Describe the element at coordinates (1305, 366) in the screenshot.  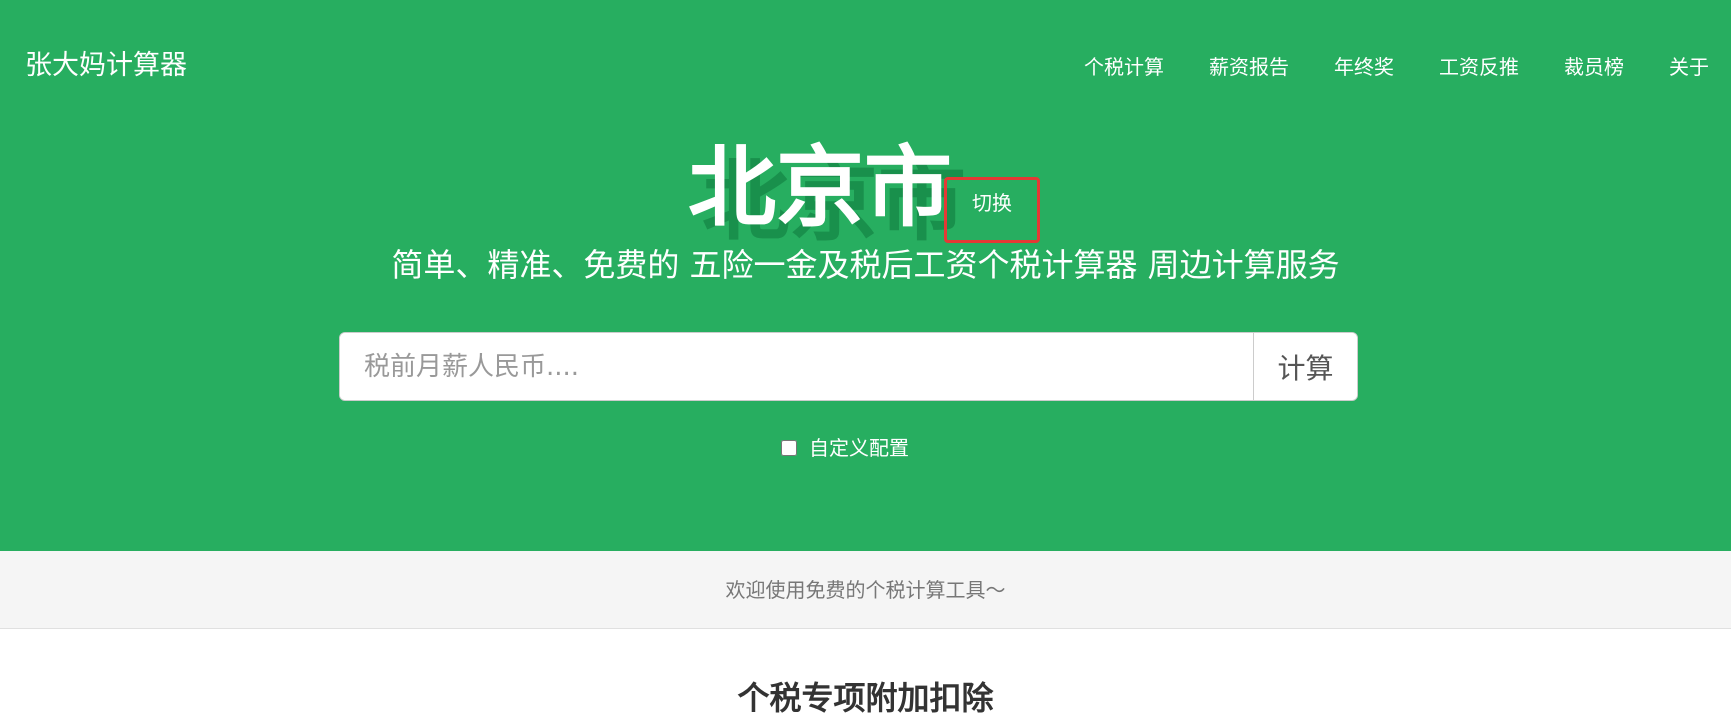
I see `calculate-button: 计算` at that location.